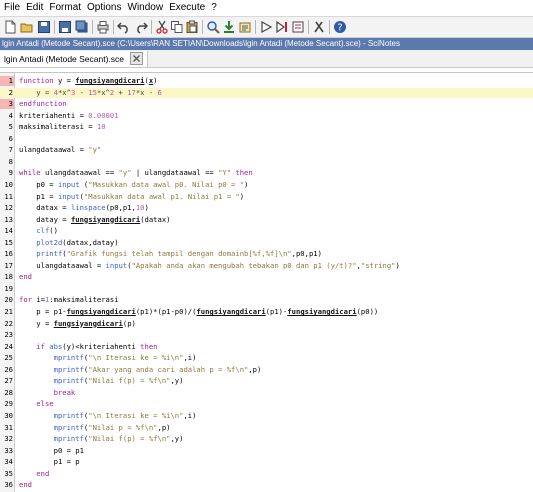 The image size is (533, 492). What do you see at coordinates (266, 104) in the screenshot?
I see `code-line: 3 endfunction` at bounding box center [266, 104].